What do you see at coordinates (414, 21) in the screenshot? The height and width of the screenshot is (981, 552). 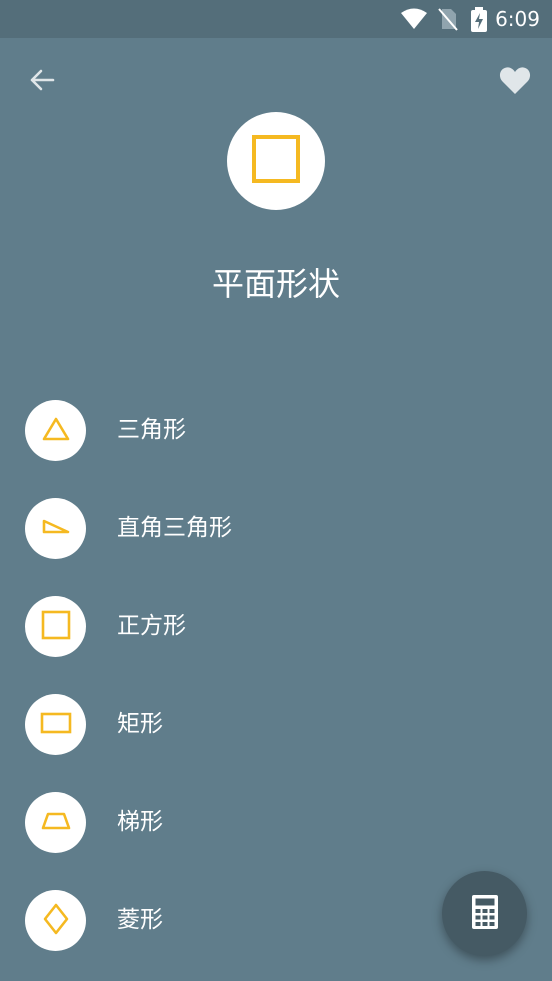 I see `wifi-icon` at bounding box center [414, 21].